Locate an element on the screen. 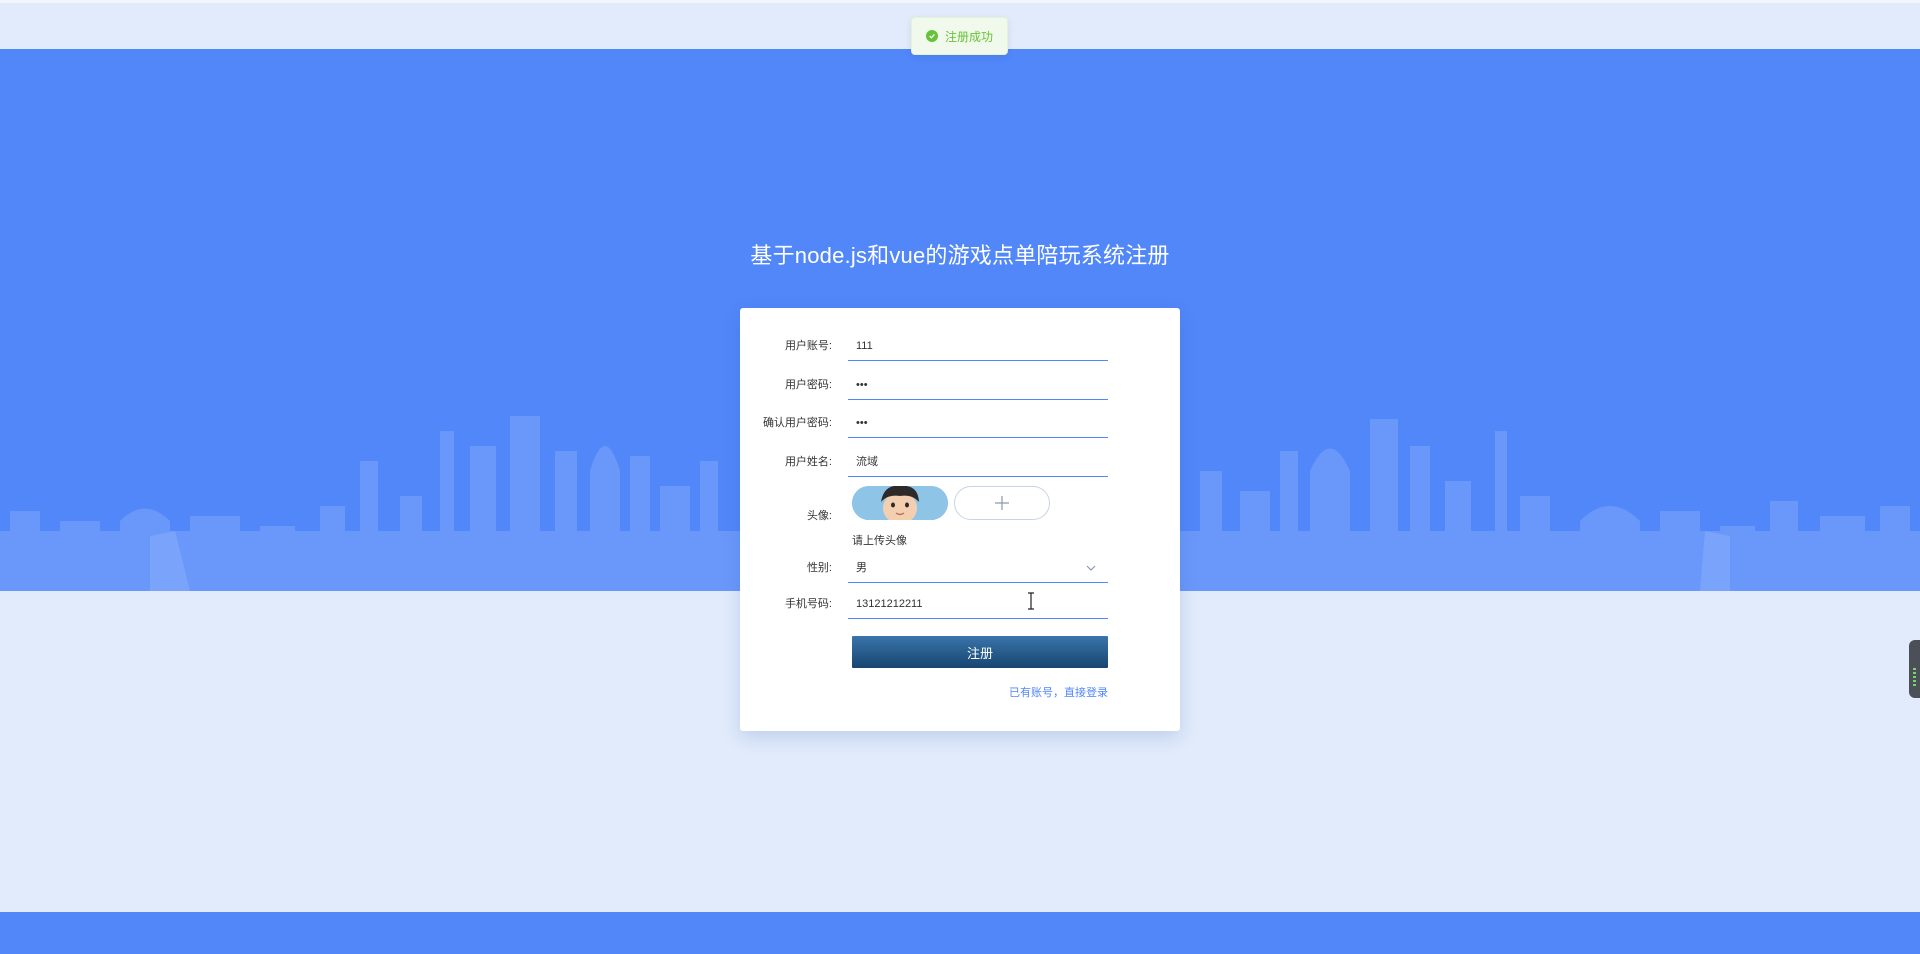  page-title: 基于node.js和vue的游戏点单陪玩系统注册 is located at coordinates (960, 255).